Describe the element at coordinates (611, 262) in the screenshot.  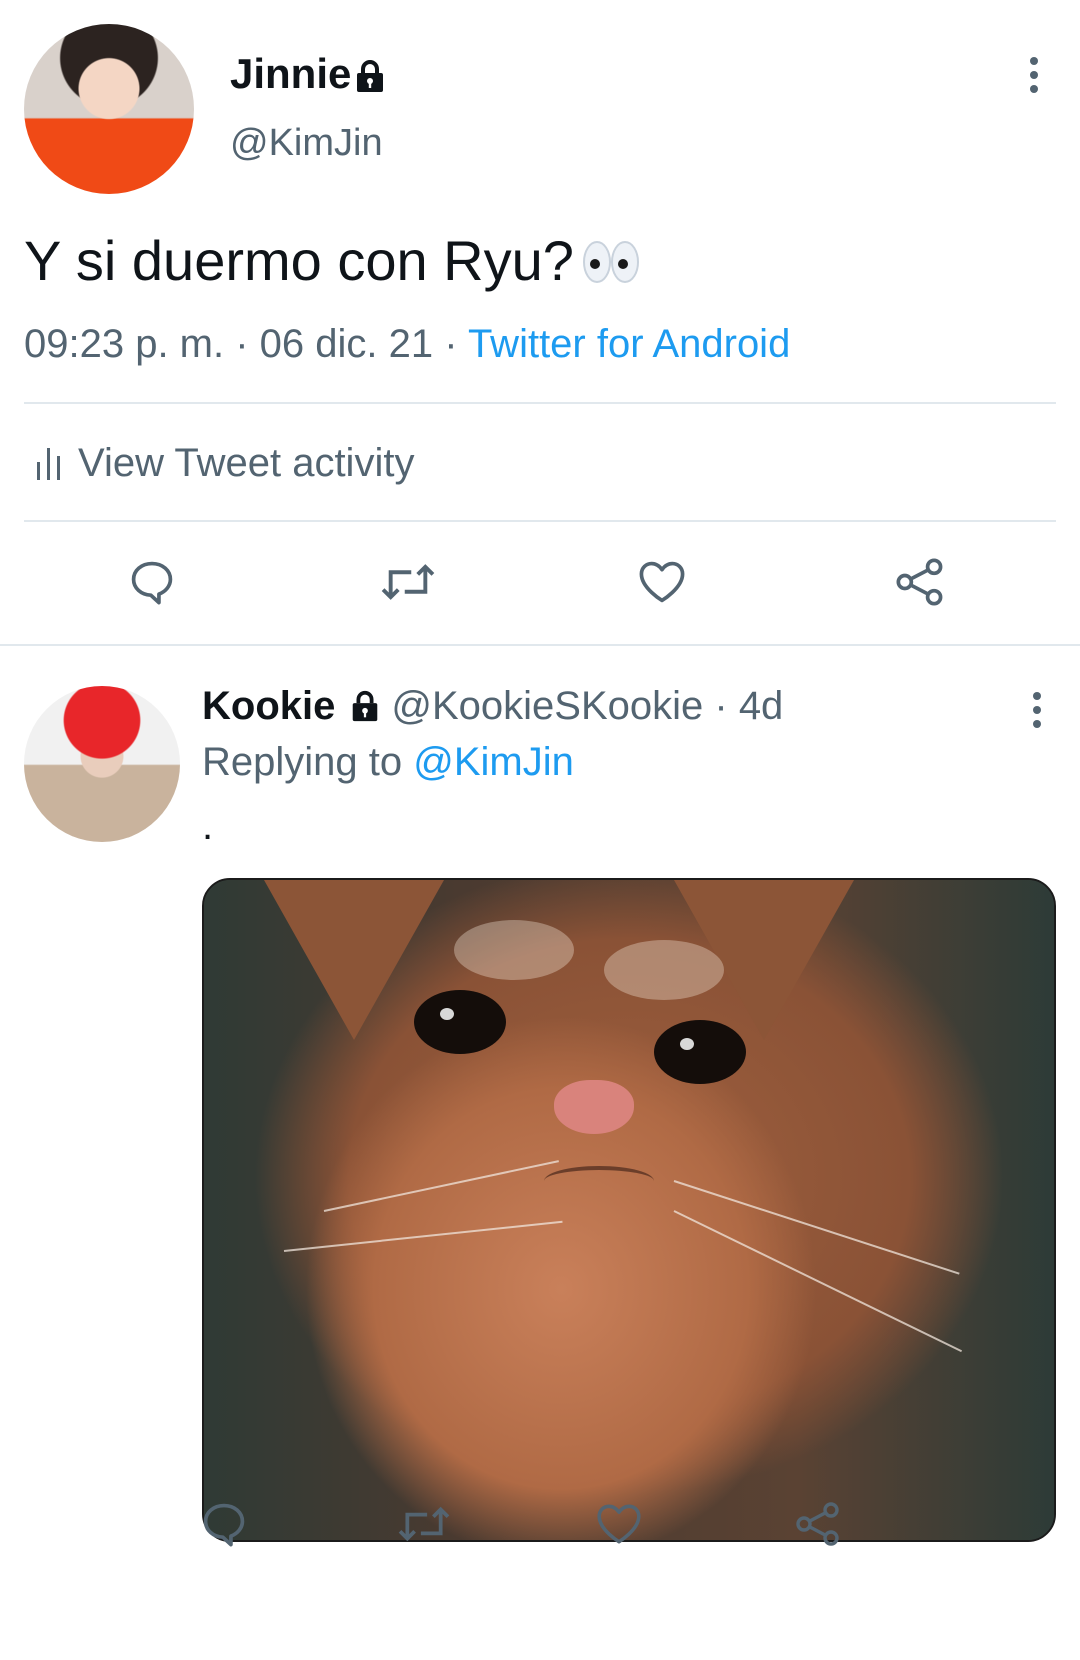
I see `eyes-emoji-icon` at that location.